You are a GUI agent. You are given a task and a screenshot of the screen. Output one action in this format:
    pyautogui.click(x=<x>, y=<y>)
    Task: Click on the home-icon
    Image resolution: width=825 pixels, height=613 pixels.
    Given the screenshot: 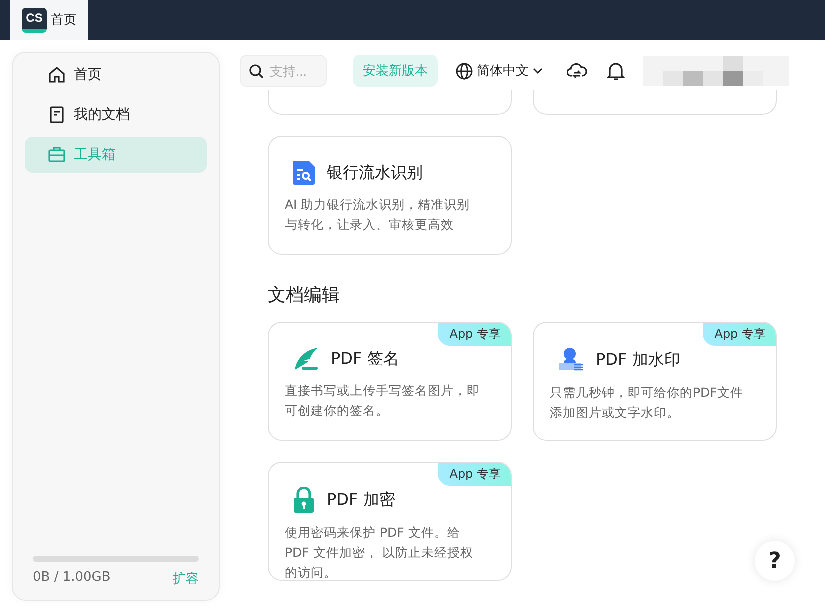 What is the action you would take?
    pyautogui.click(x=57, y=75)
    